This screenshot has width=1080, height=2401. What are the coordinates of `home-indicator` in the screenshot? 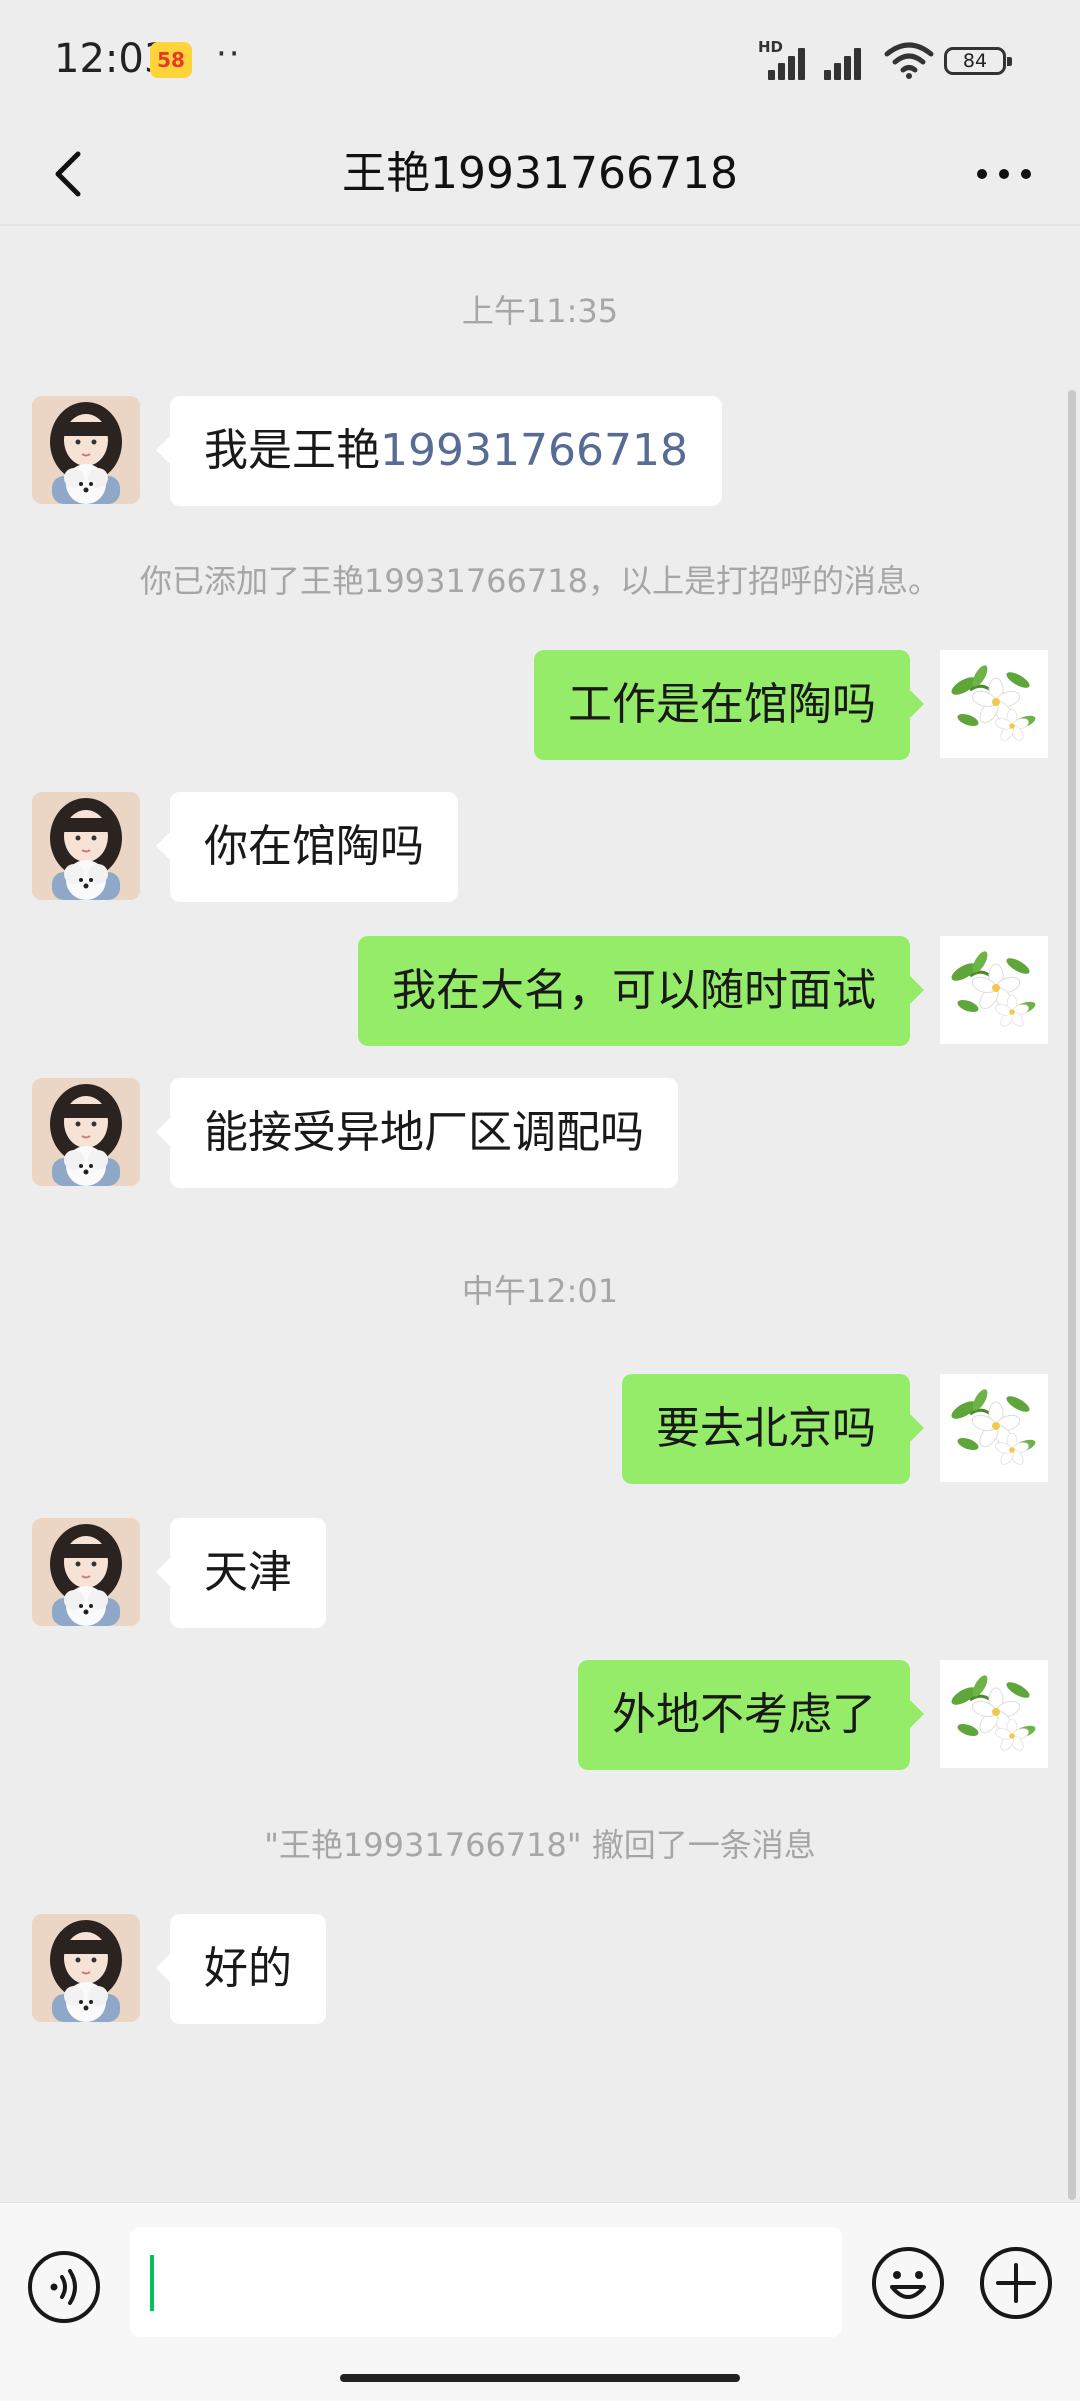 It's located at (540, 2378).